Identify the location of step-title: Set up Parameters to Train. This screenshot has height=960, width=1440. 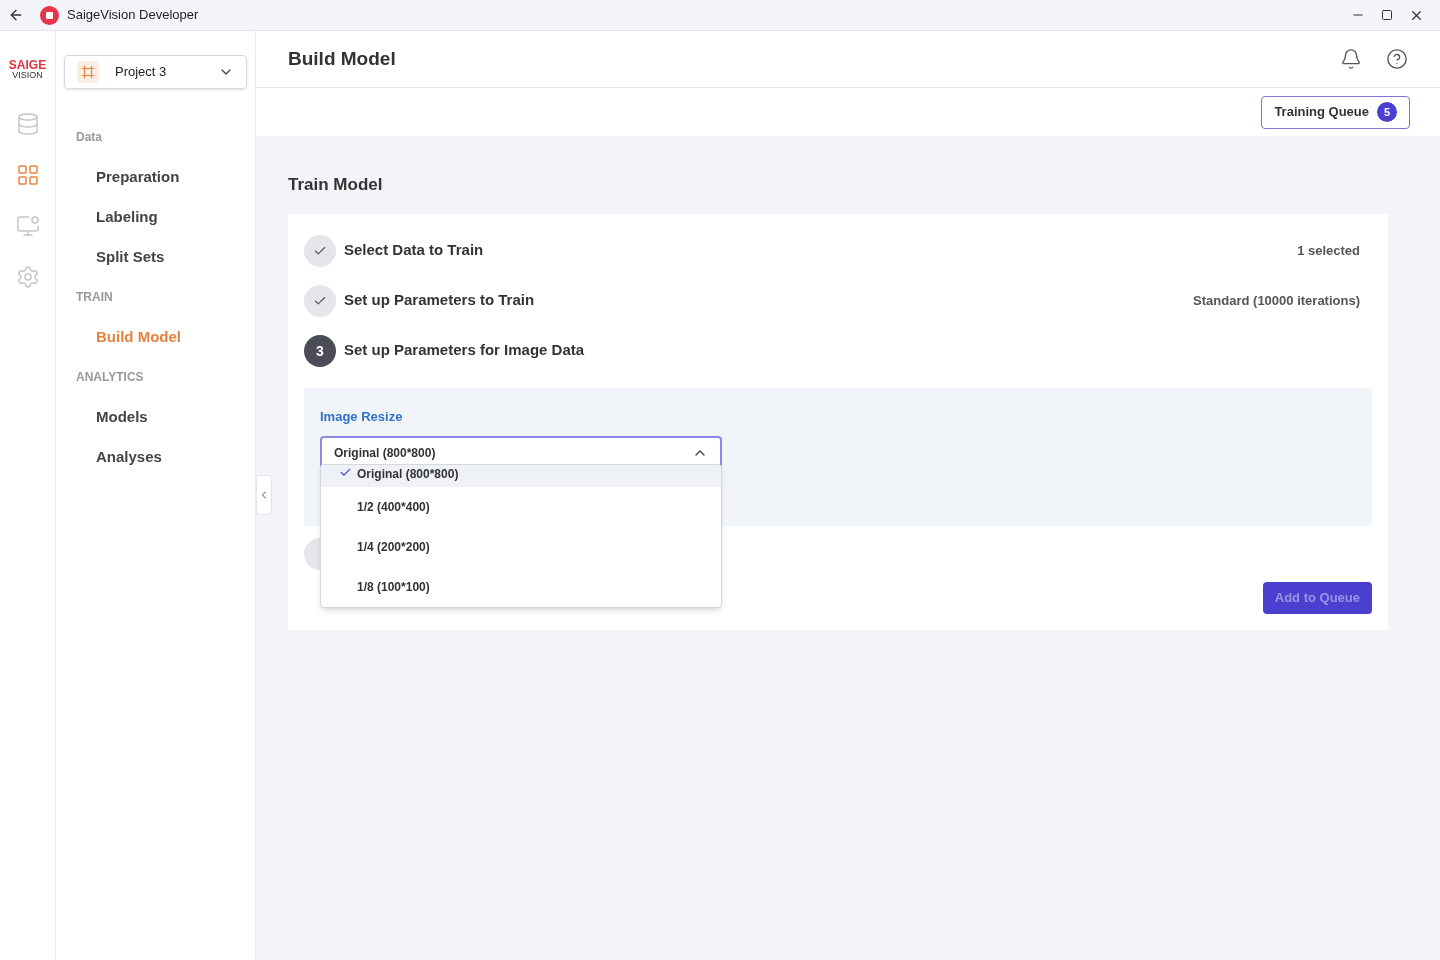
(439, 300).